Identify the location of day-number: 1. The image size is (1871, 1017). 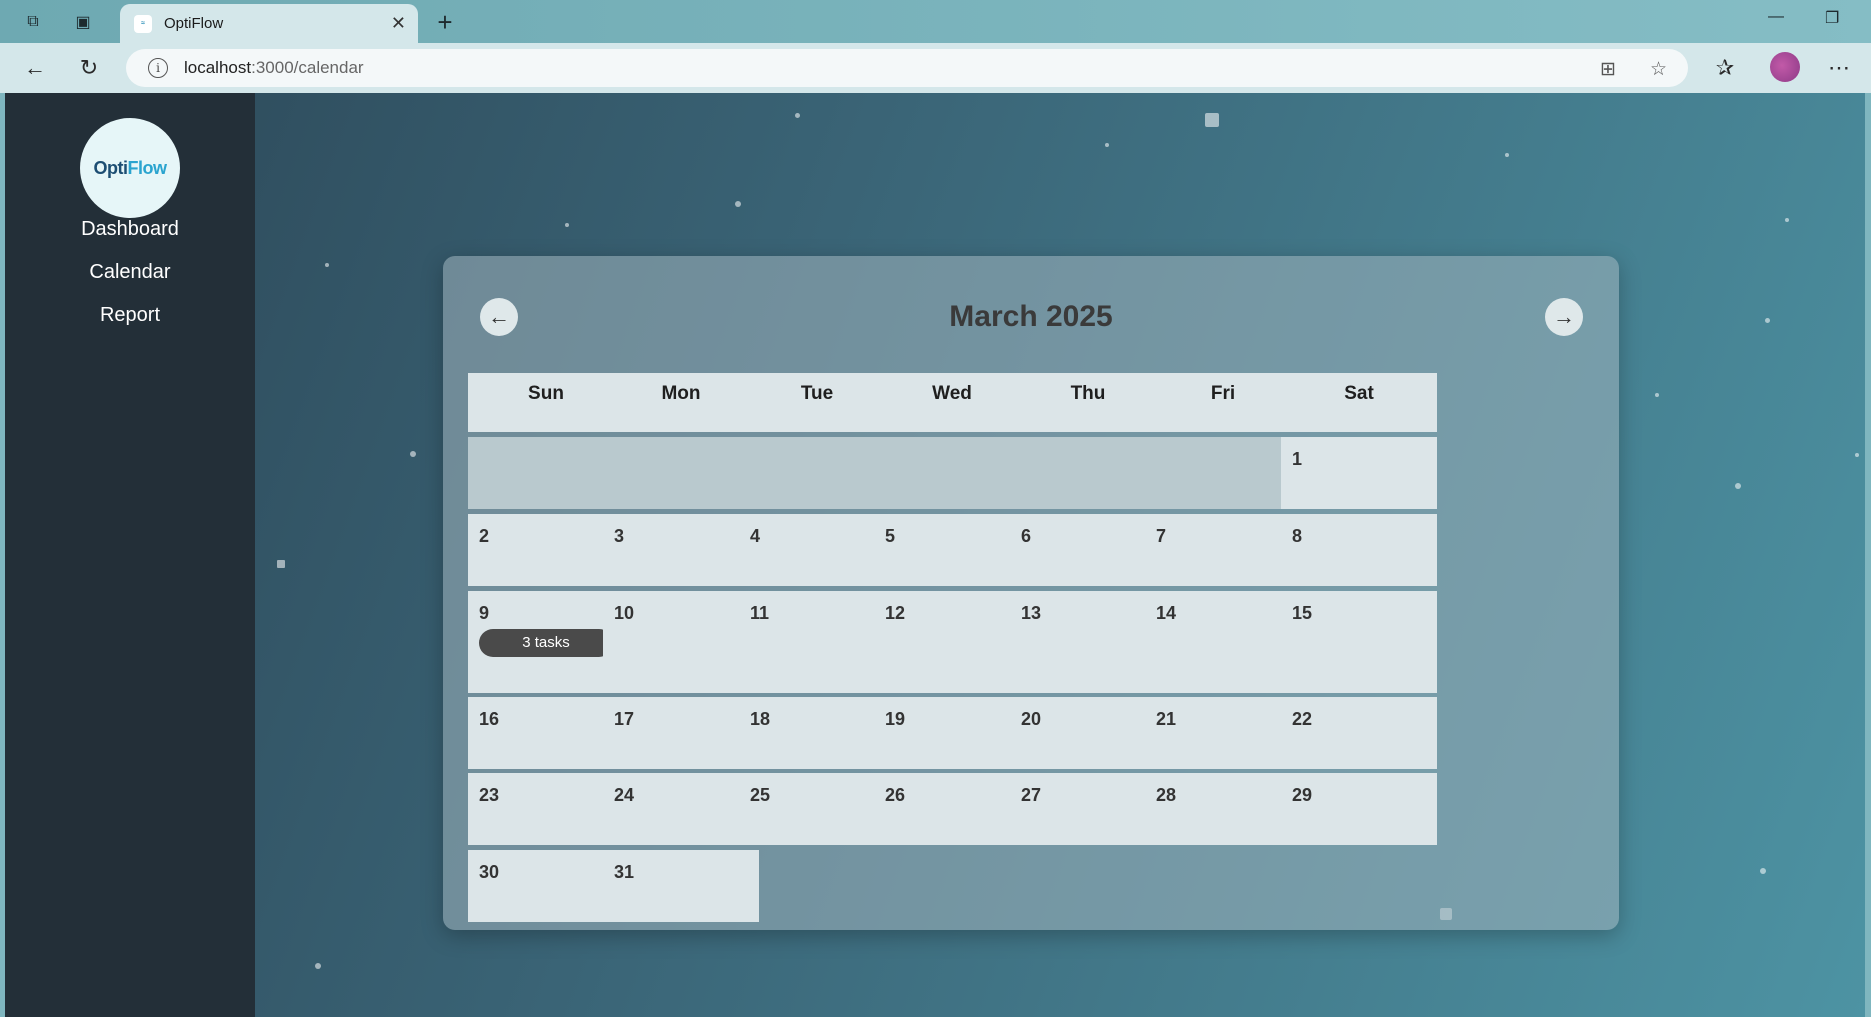
(1297, 459).